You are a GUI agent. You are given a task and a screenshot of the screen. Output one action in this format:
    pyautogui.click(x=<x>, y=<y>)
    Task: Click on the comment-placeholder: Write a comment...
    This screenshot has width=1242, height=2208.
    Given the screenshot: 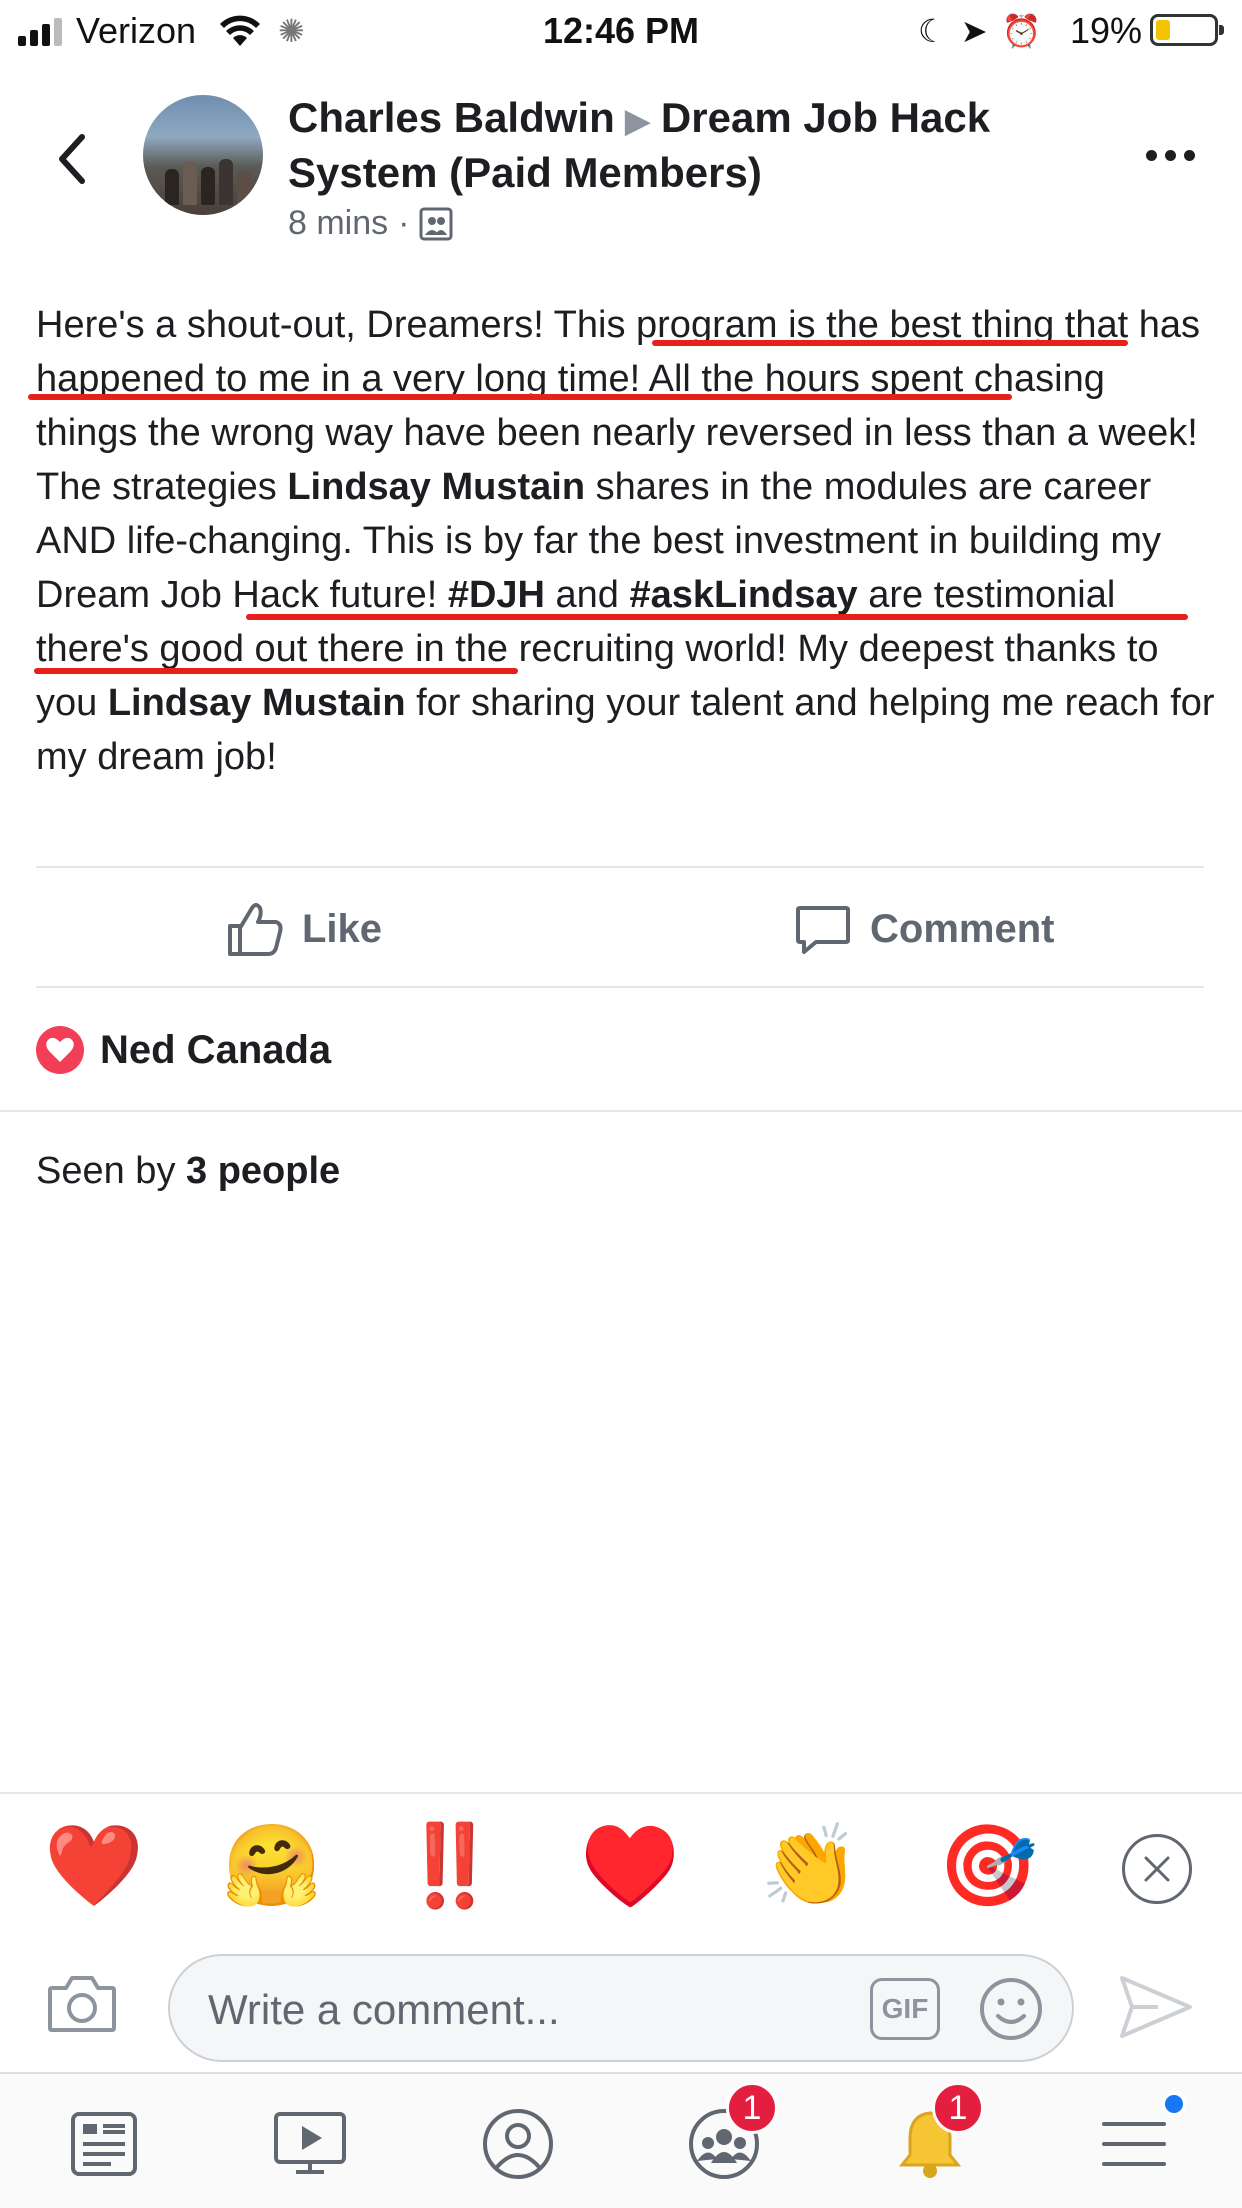 What is the action you would take?
    pyautogui.click(x=384, y=2009)
    